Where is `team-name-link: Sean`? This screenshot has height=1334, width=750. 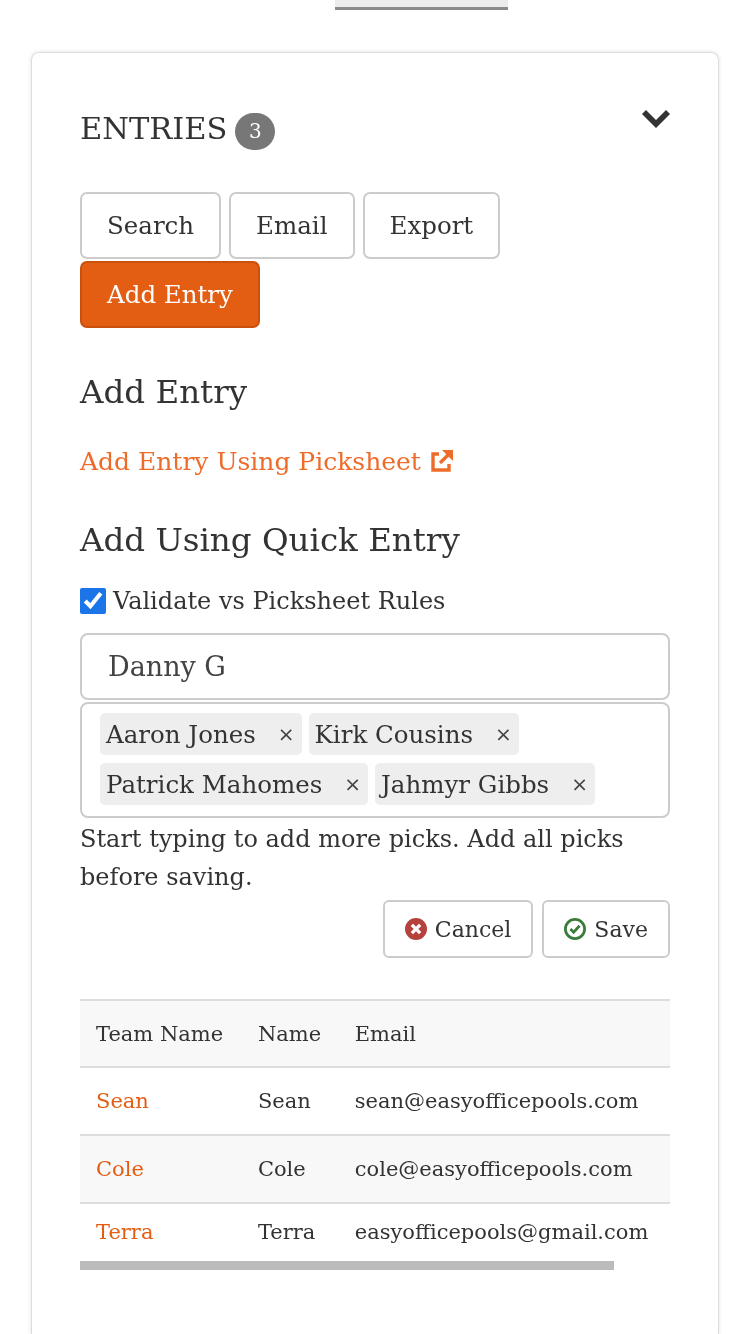
team-name-link: Sean is located at coordinates (122, 1101).